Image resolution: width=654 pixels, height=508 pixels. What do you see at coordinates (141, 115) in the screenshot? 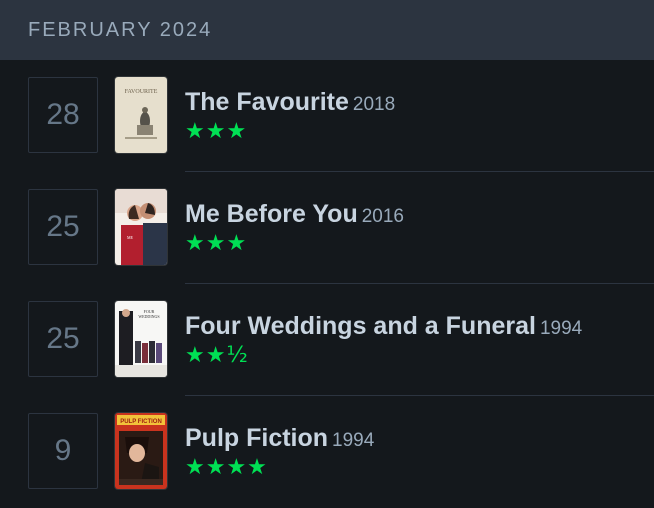
I see `the-favourite-poster: FAVOURITE` at bounding box center [141, 115].